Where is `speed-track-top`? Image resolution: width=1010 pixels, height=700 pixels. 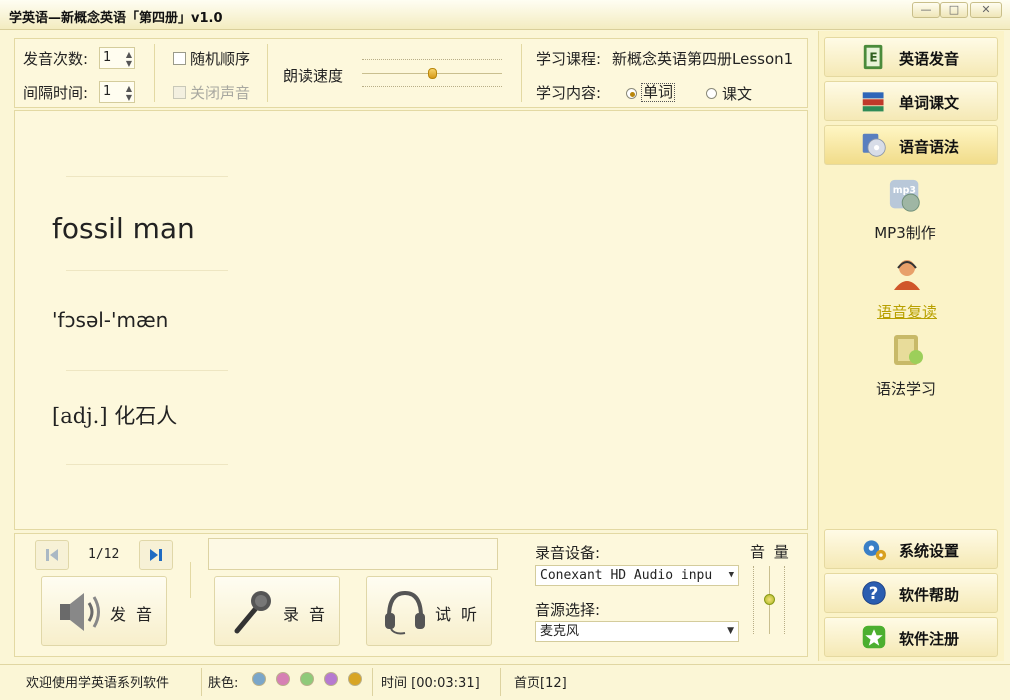 speed-track-top is located at coordinates (432, 59).